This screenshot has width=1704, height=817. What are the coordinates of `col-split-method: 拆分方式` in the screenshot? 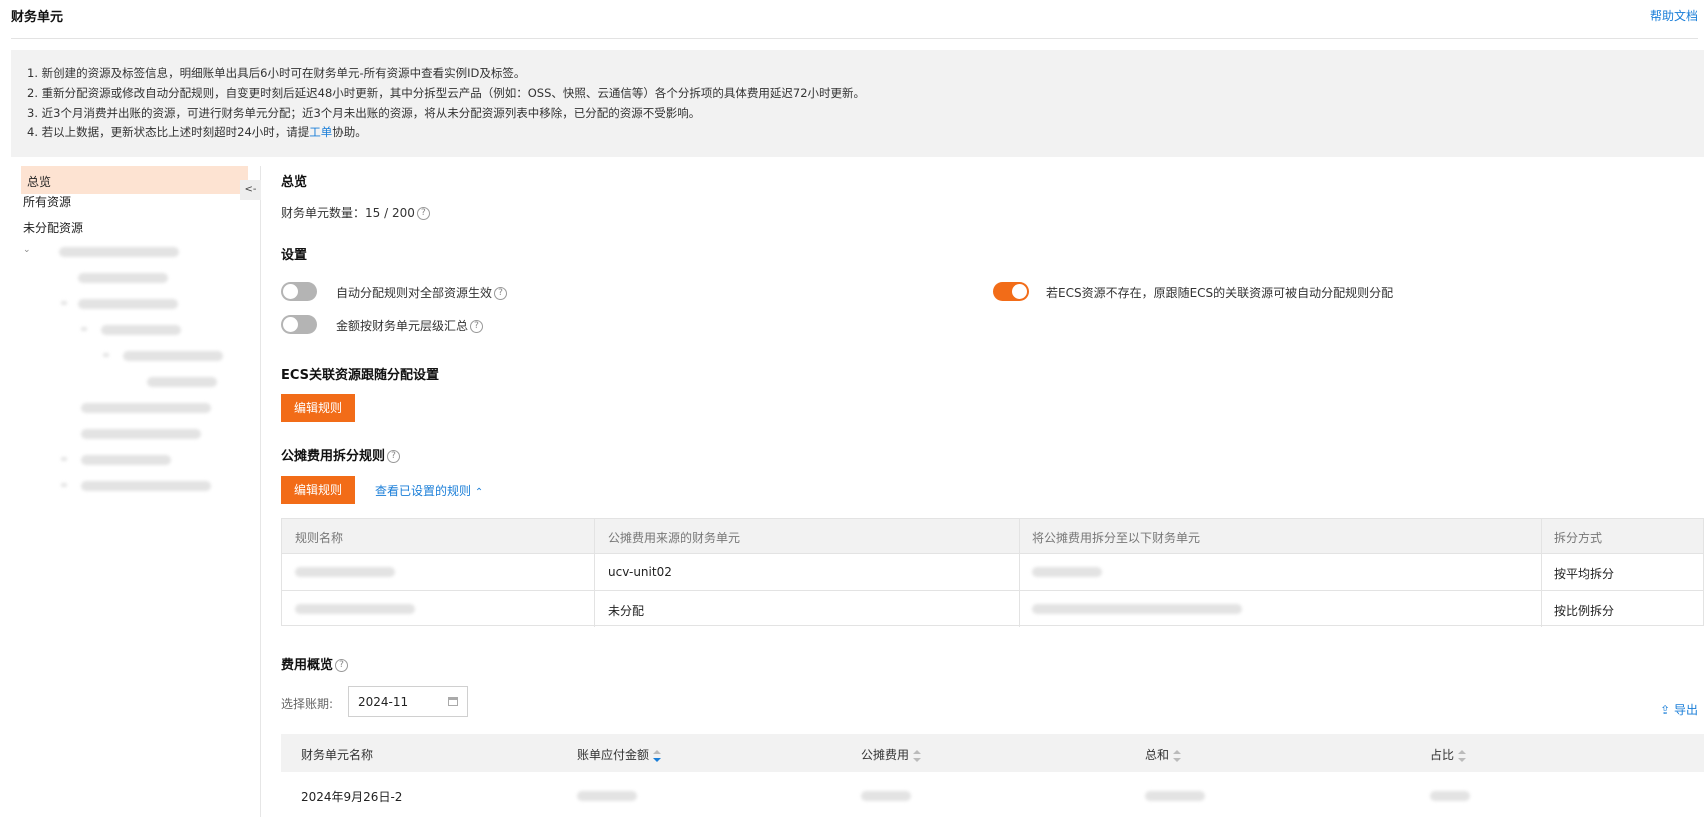 It's located at (1578, 538).